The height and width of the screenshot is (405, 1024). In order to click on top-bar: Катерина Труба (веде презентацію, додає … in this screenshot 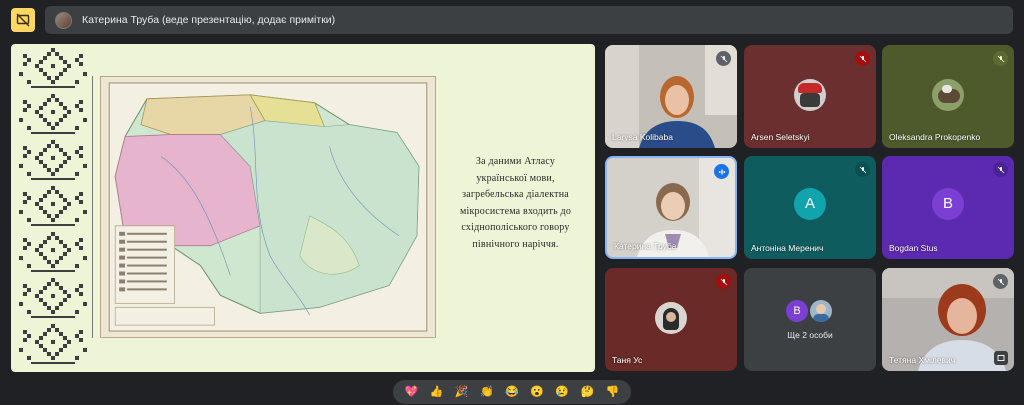, I will do `click(512, 20)`.